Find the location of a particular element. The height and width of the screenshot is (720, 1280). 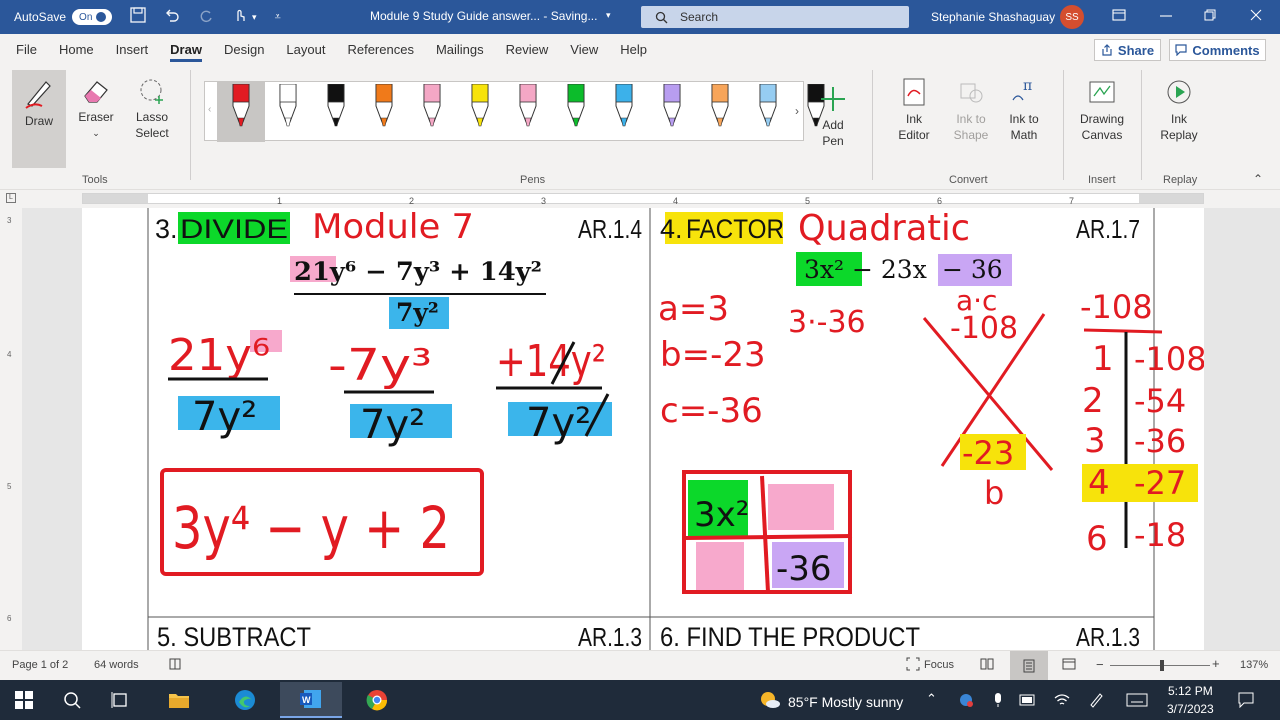

eraser-button: Eraser ⌄ is located at coordinates (96, 108).